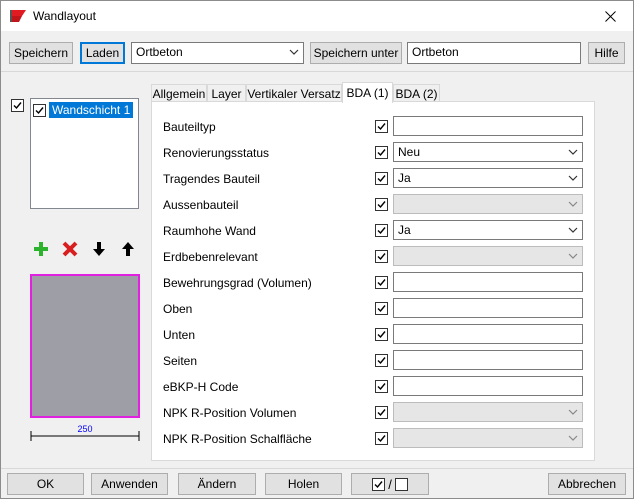 This screenshot has height=499, width=634. I want to click on move-down-button, so click(99, 249).